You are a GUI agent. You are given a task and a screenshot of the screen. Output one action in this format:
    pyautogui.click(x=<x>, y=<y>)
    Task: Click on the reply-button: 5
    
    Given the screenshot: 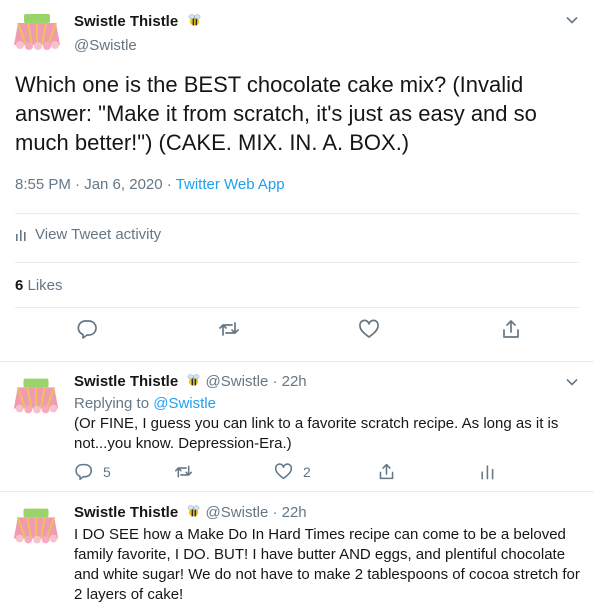 What is the action you would take?
    pyautogui.click(x=92, y=471)
    